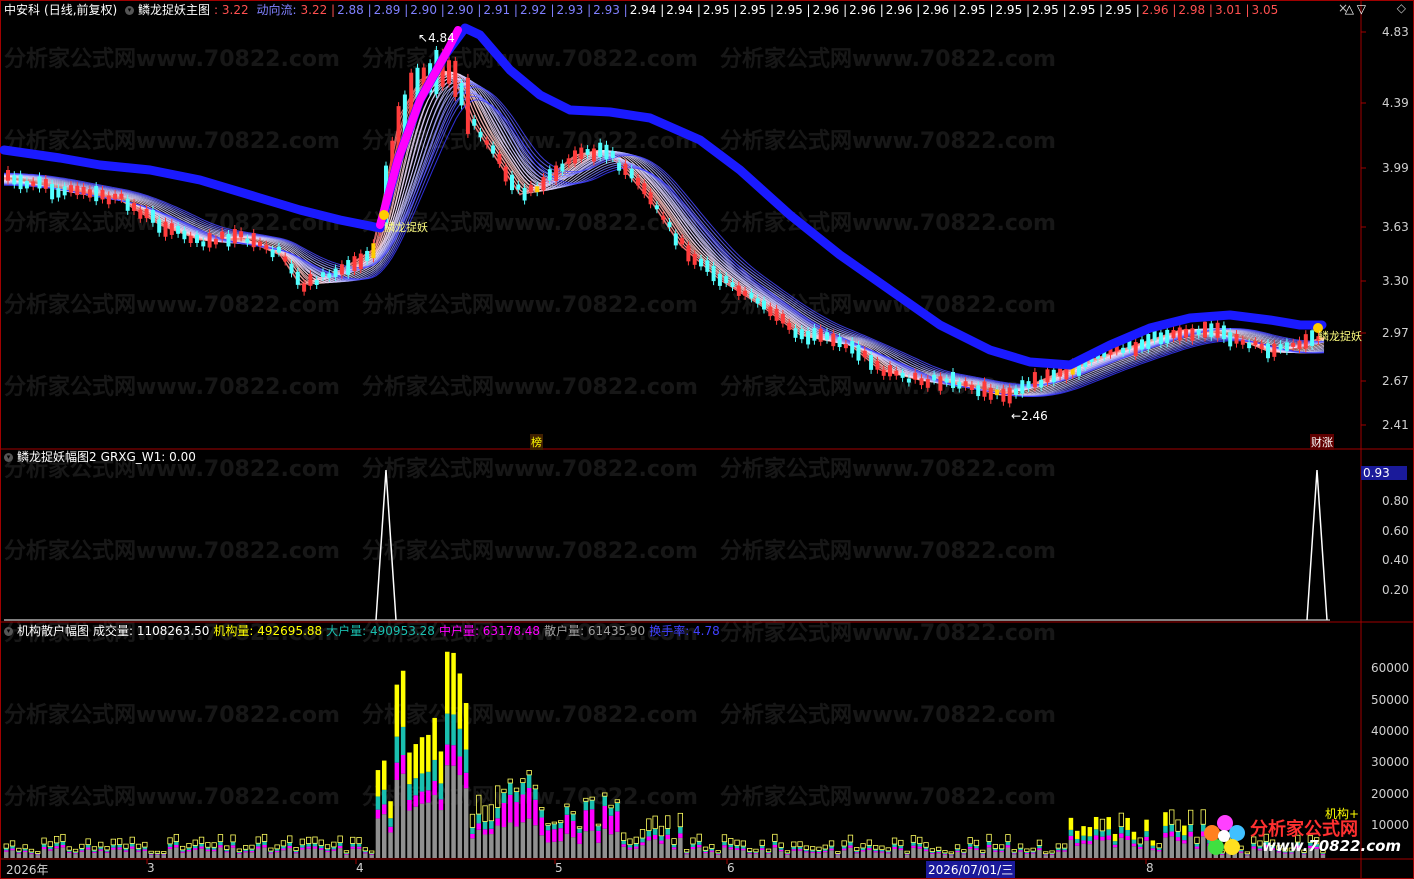 Image resolution: width=1414 pixels, height=879 pixels. Describe the element at coordinates (22, 10) in the screenshot. I see `stock-name: 中安科` at that location.